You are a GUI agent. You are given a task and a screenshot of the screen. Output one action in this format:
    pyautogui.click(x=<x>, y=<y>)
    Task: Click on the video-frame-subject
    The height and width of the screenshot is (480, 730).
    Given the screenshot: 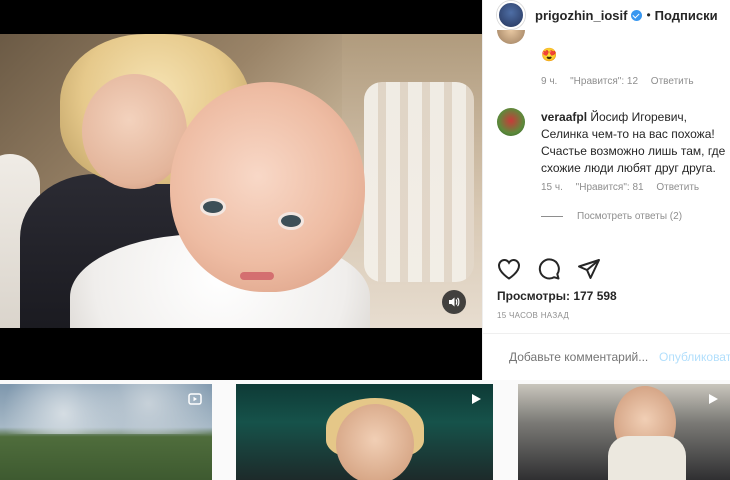 What is the action you would take?
    pyautogui.click(x=267, y=187)
    